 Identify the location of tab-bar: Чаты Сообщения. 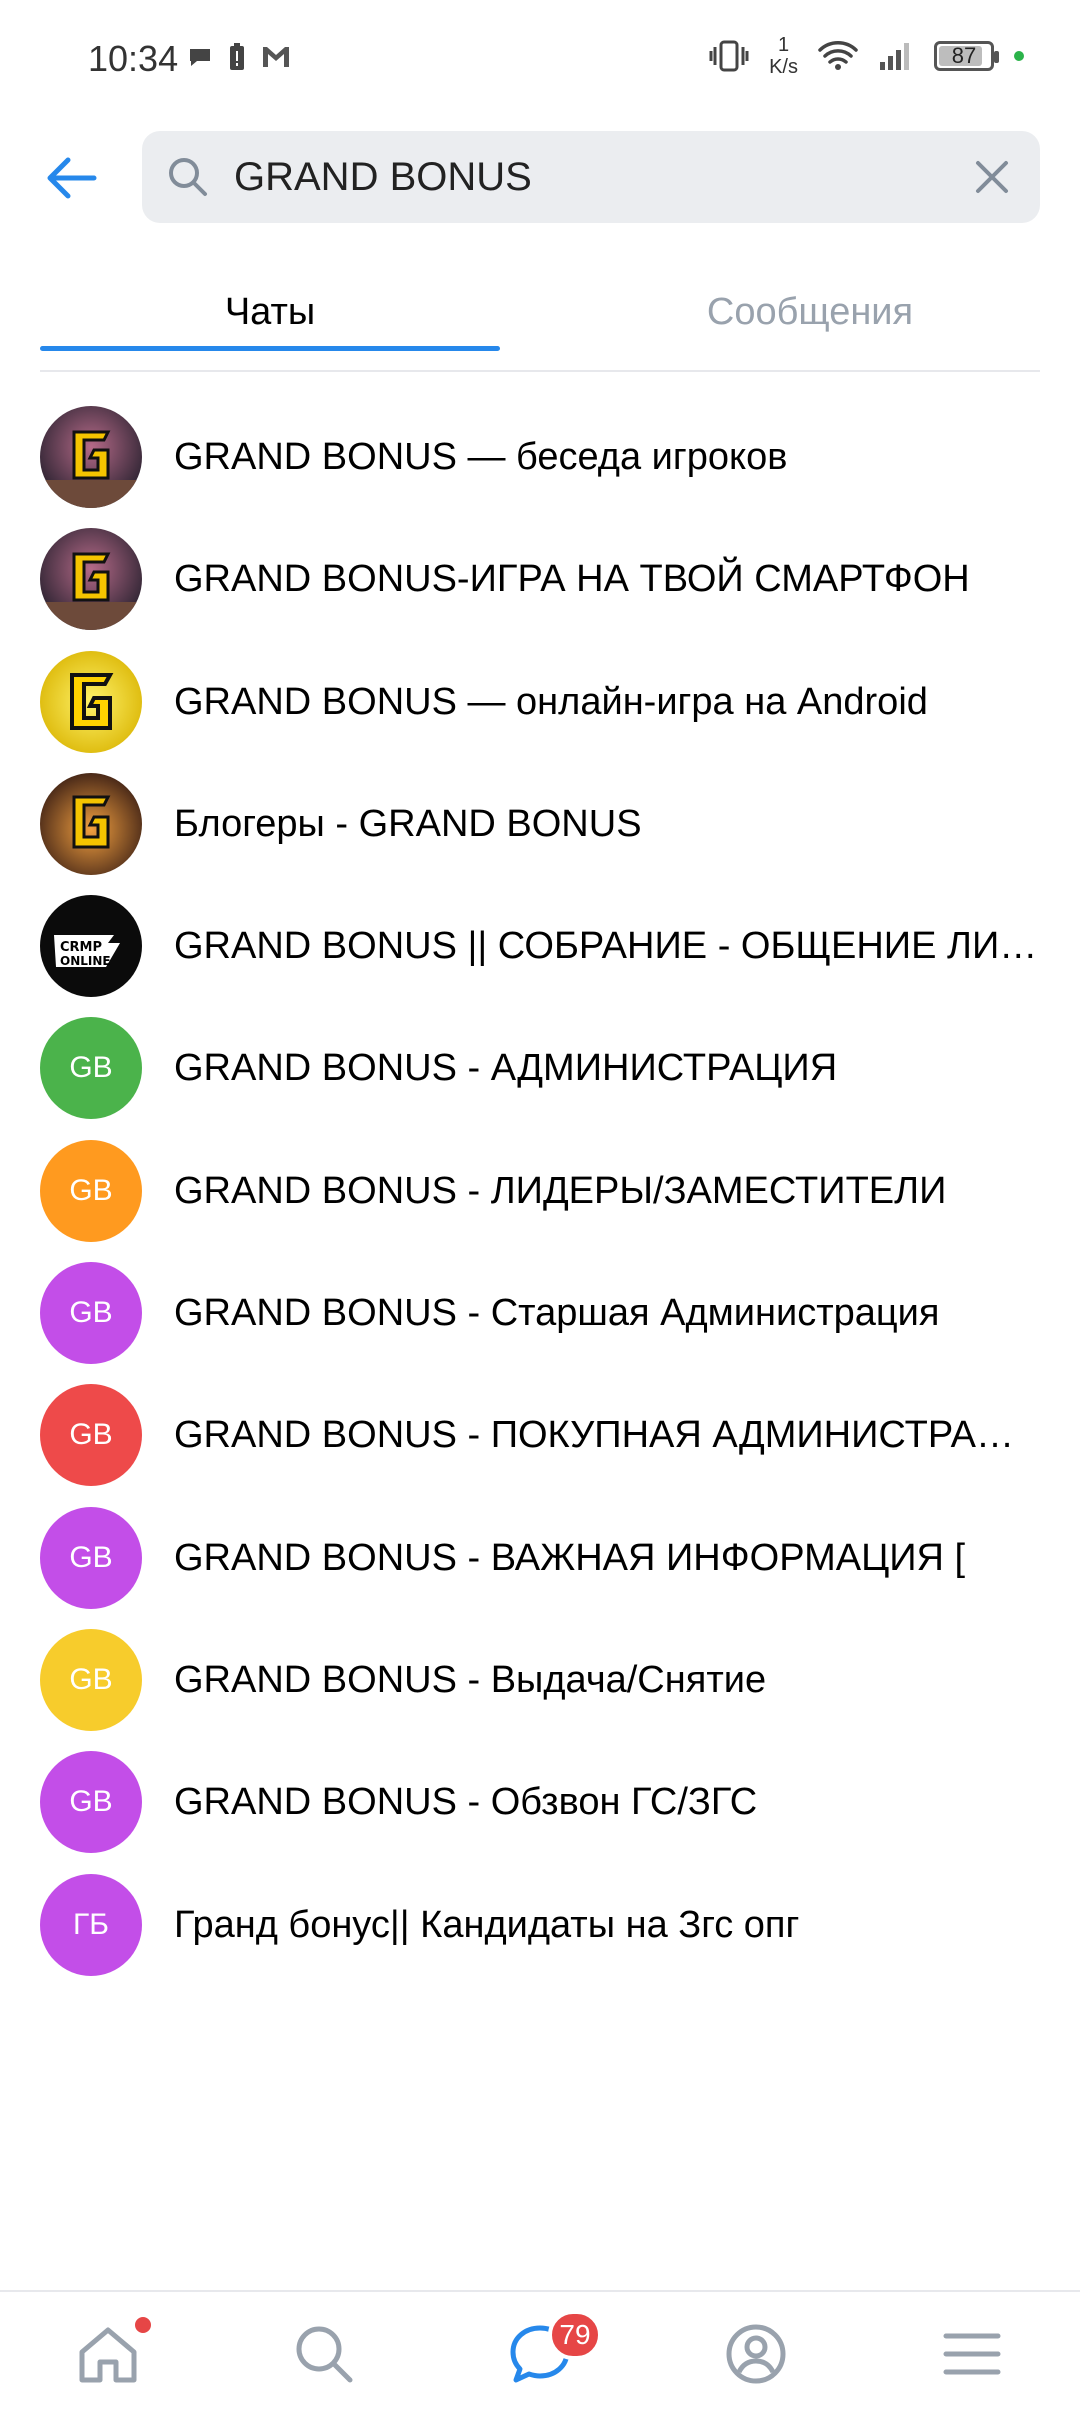
(540, 321).